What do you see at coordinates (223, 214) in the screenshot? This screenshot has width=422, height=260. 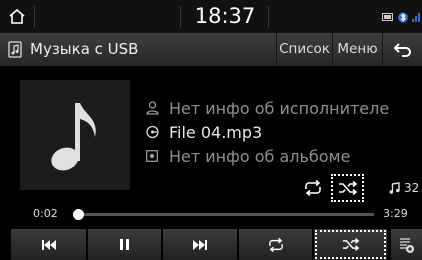 I see `progress-bar` at bounding box center [223, 214].